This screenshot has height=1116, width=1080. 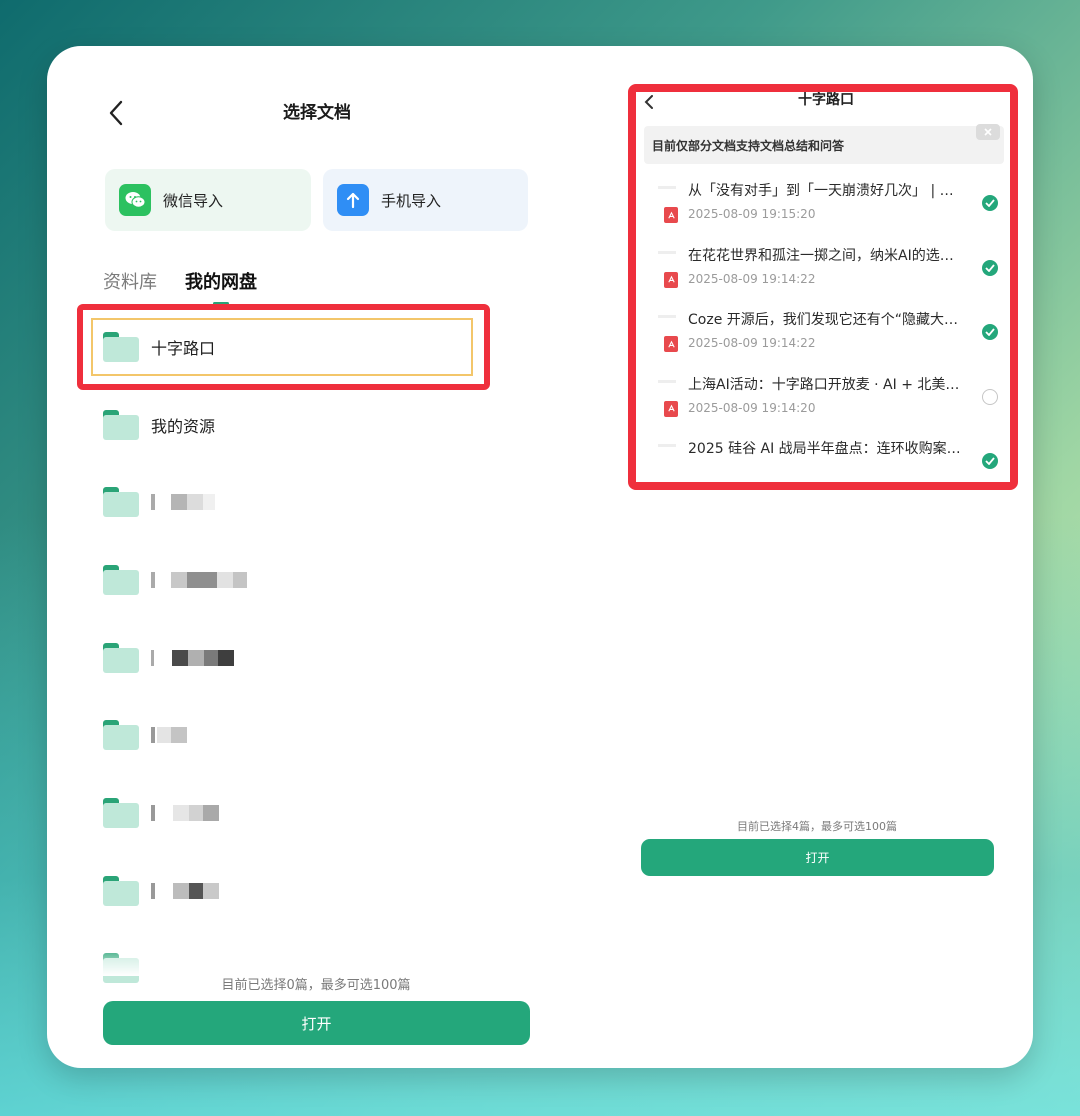 What do you see at coordinates (180, 283) in the screenshot?
I see `source-tabs: 资料库 我的网盘` at bounding box center [180, 283].